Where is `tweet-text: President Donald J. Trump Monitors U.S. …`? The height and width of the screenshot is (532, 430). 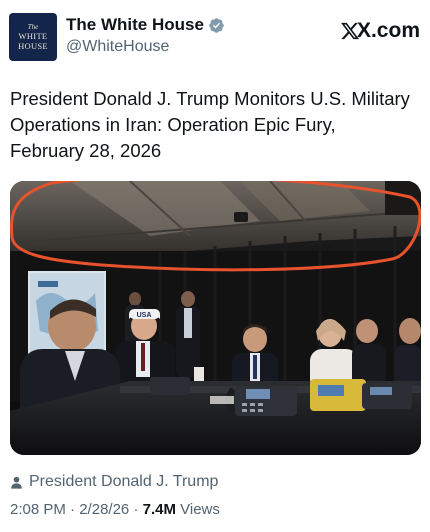
tweet-text: President Donald J. Trump Monitors U.S. … is located at coordinates (210, 124).